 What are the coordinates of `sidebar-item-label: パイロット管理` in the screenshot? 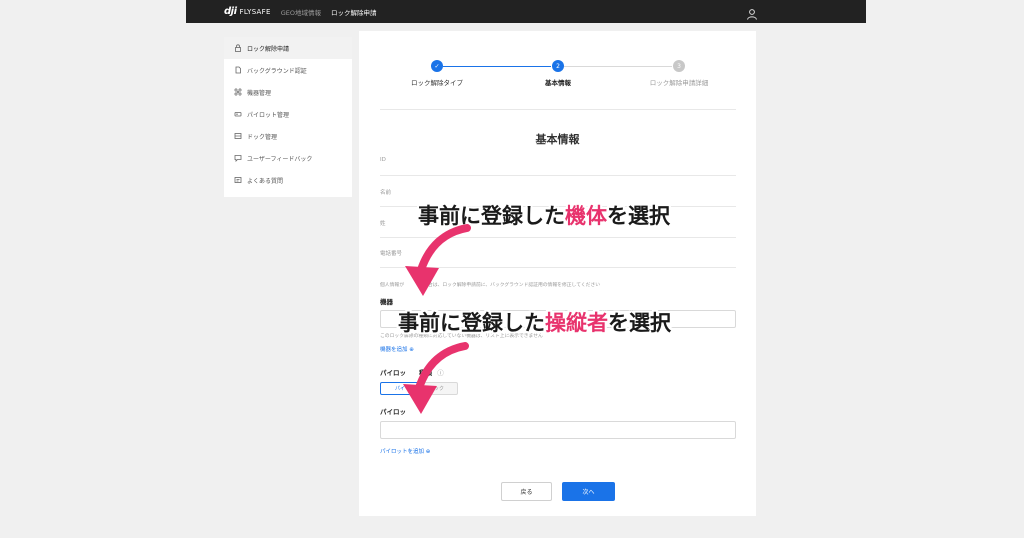 It's located at (268, 115).